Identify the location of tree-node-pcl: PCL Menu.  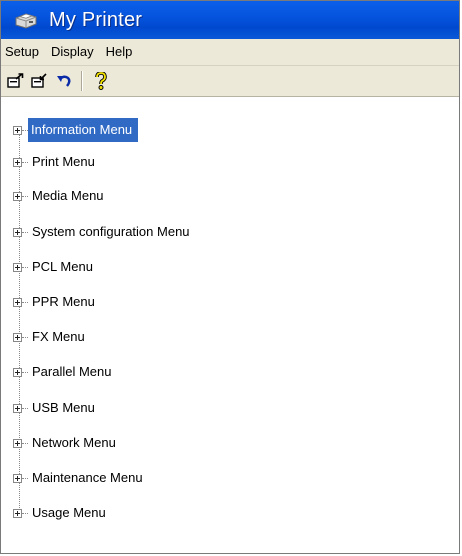
(55, 267).